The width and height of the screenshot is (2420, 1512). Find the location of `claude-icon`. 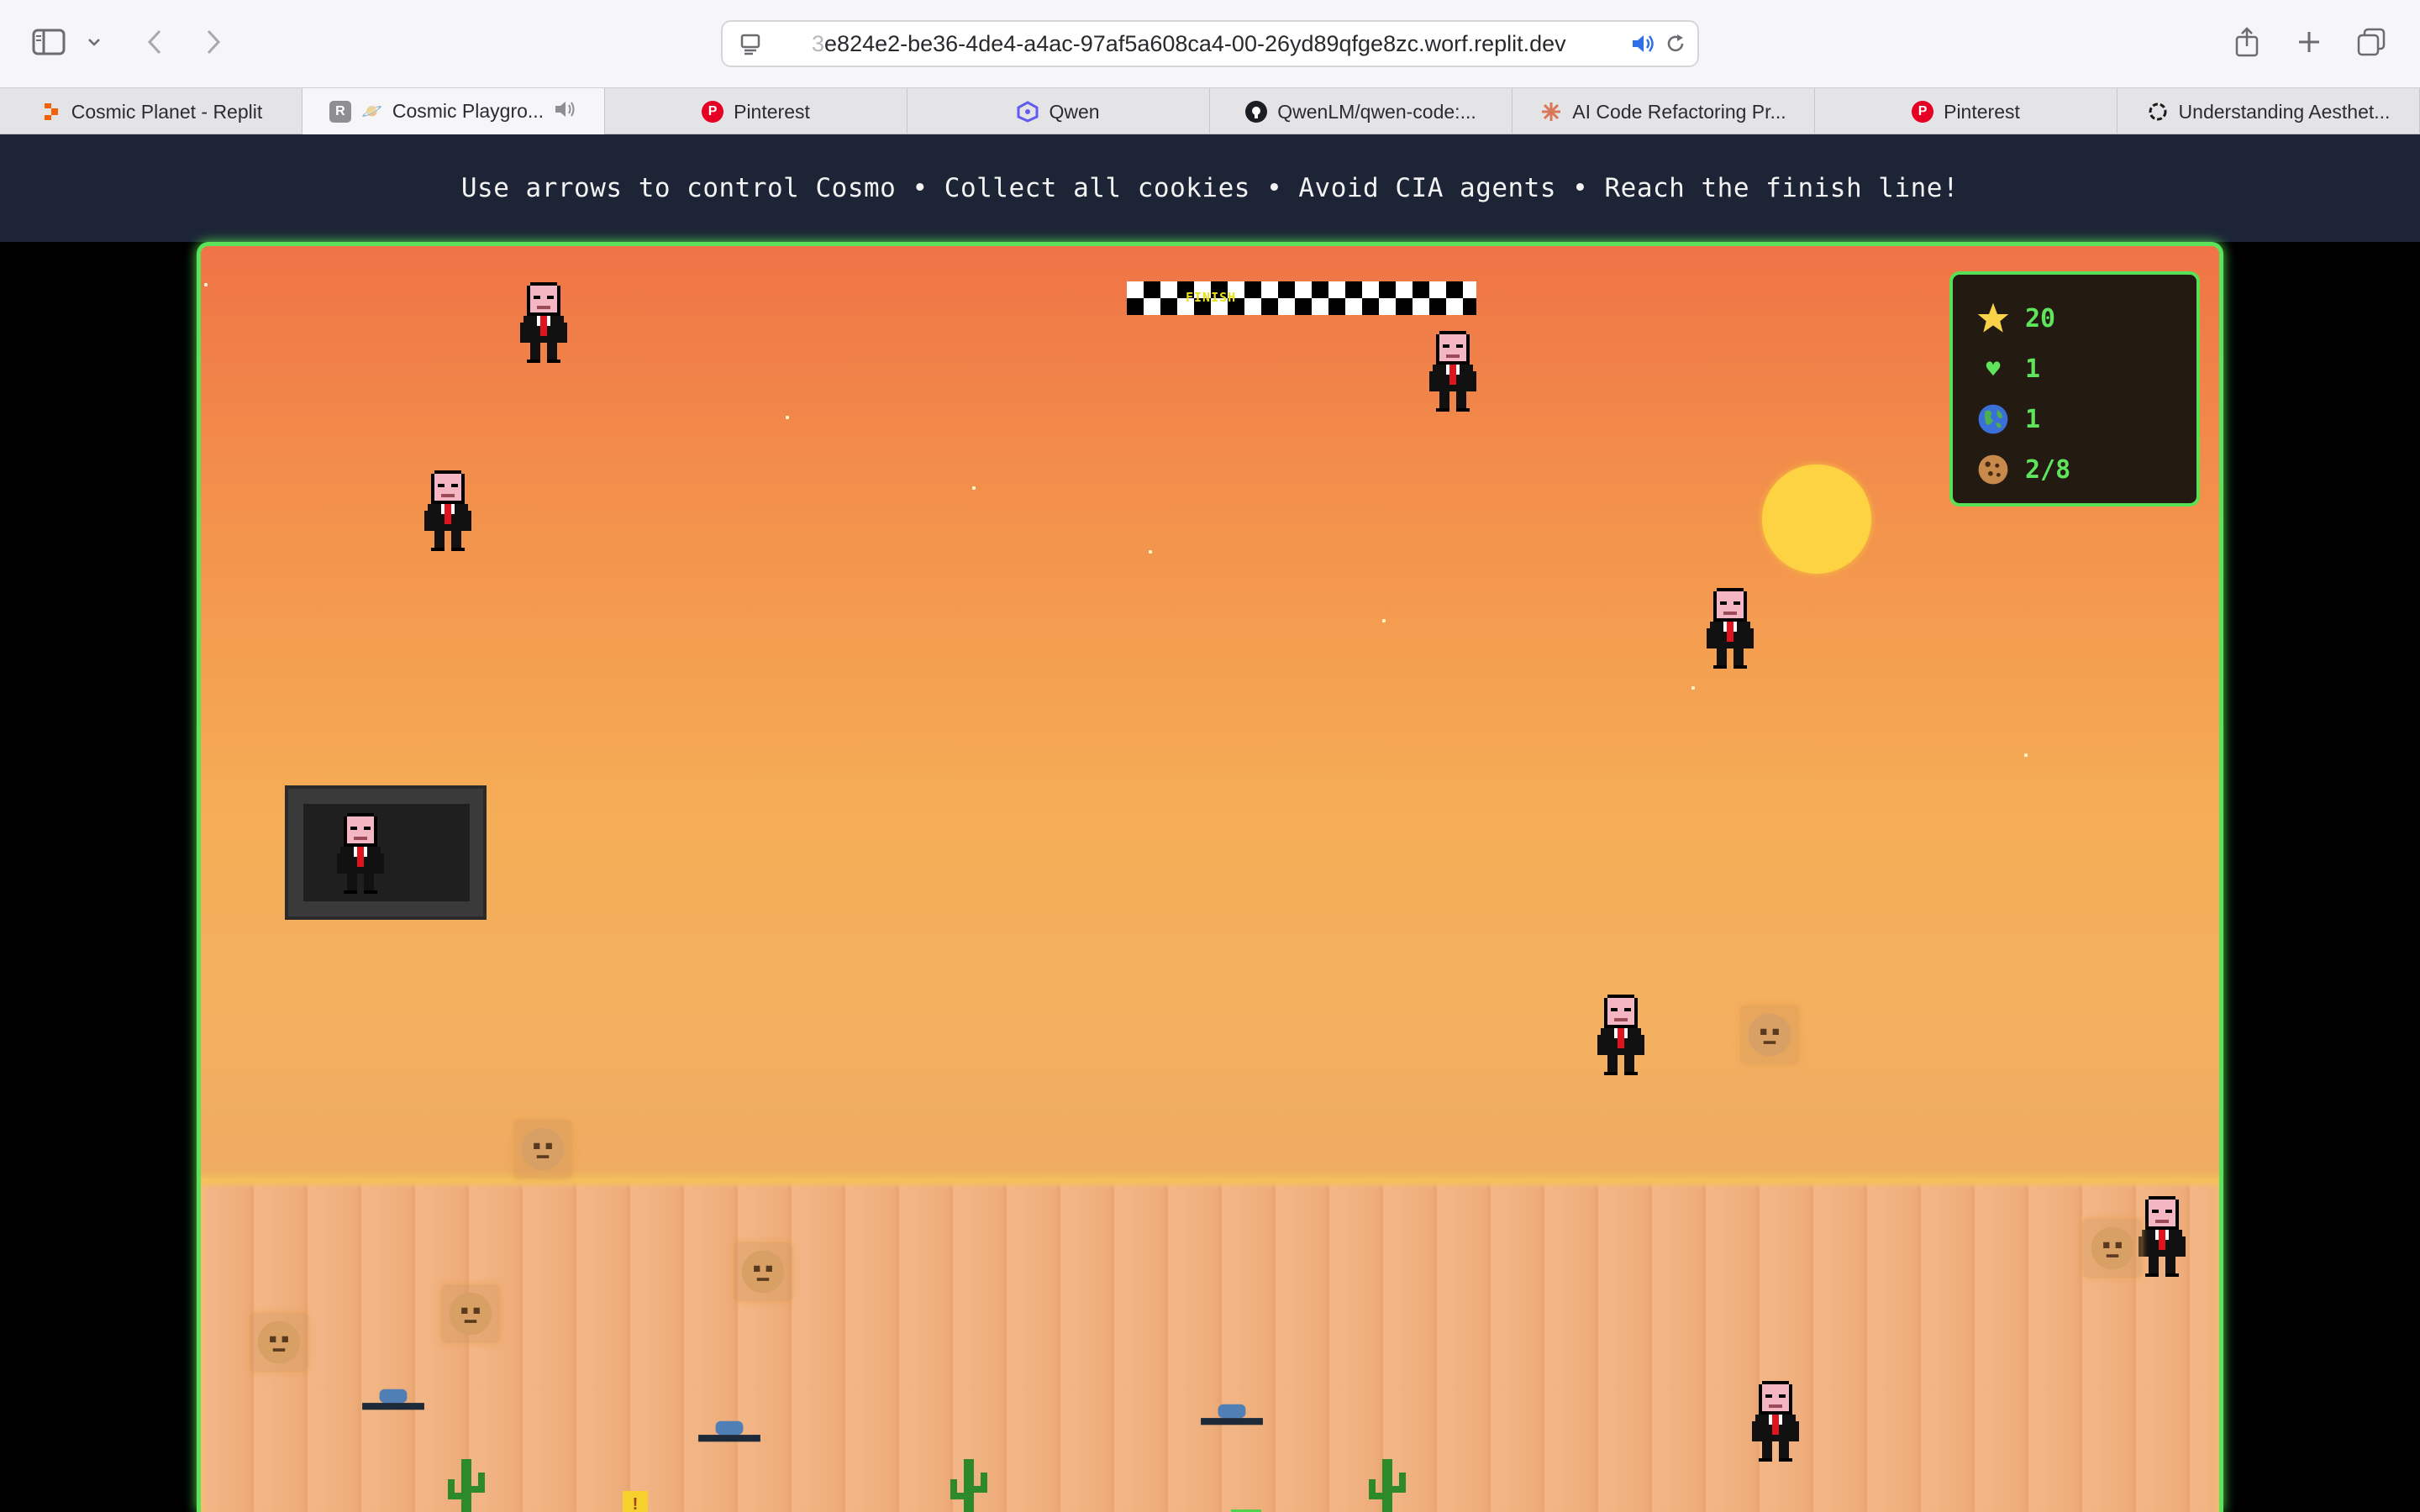

claude-icon is located at coordinates (1551, 112).